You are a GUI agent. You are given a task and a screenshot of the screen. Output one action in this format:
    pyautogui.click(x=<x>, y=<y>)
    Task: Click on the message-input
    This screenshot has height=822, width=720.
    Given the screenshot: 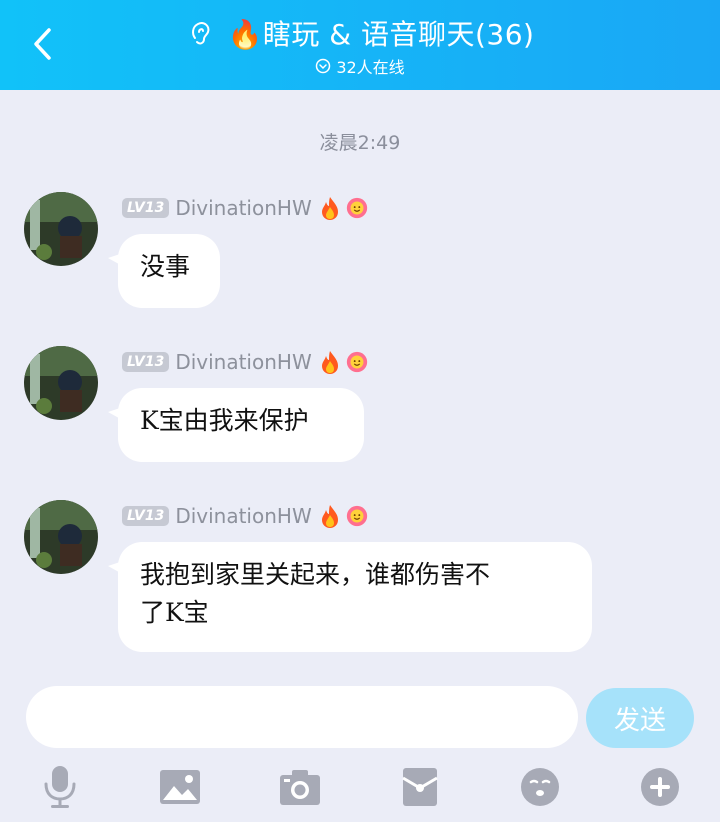 What is the action you would take?
    pyautogui.click(x=302, y=717)
    